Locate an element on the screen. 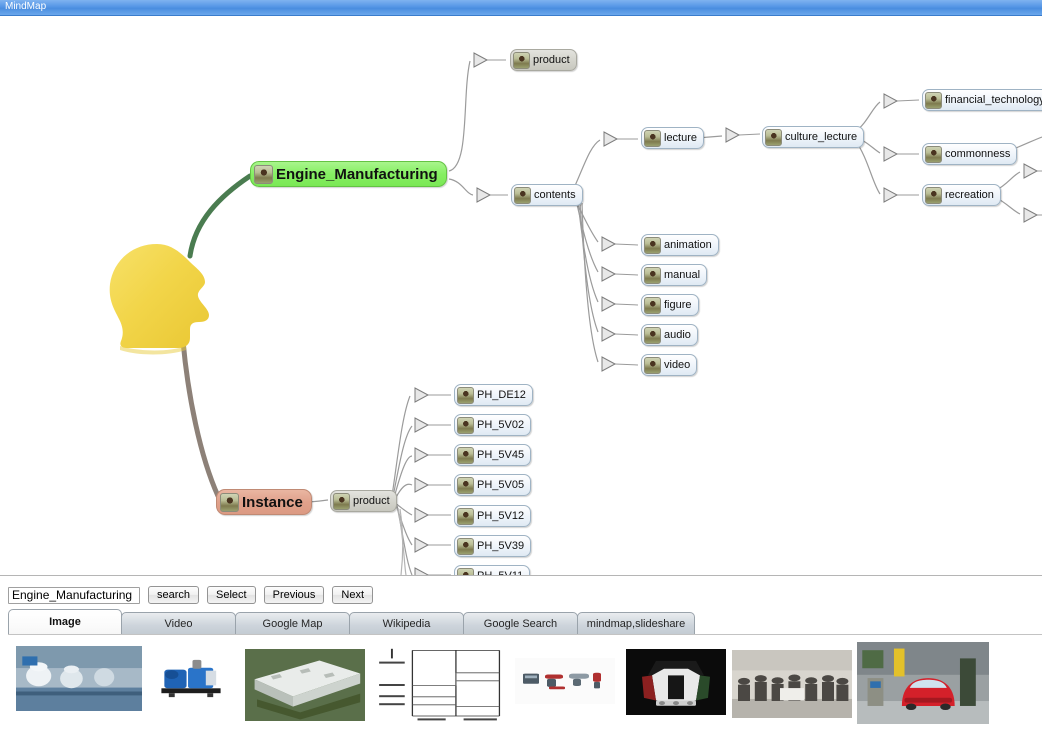 The width and height of the screenshot is (1042, 738). node-label: contents is located at coordinates (555, 194).